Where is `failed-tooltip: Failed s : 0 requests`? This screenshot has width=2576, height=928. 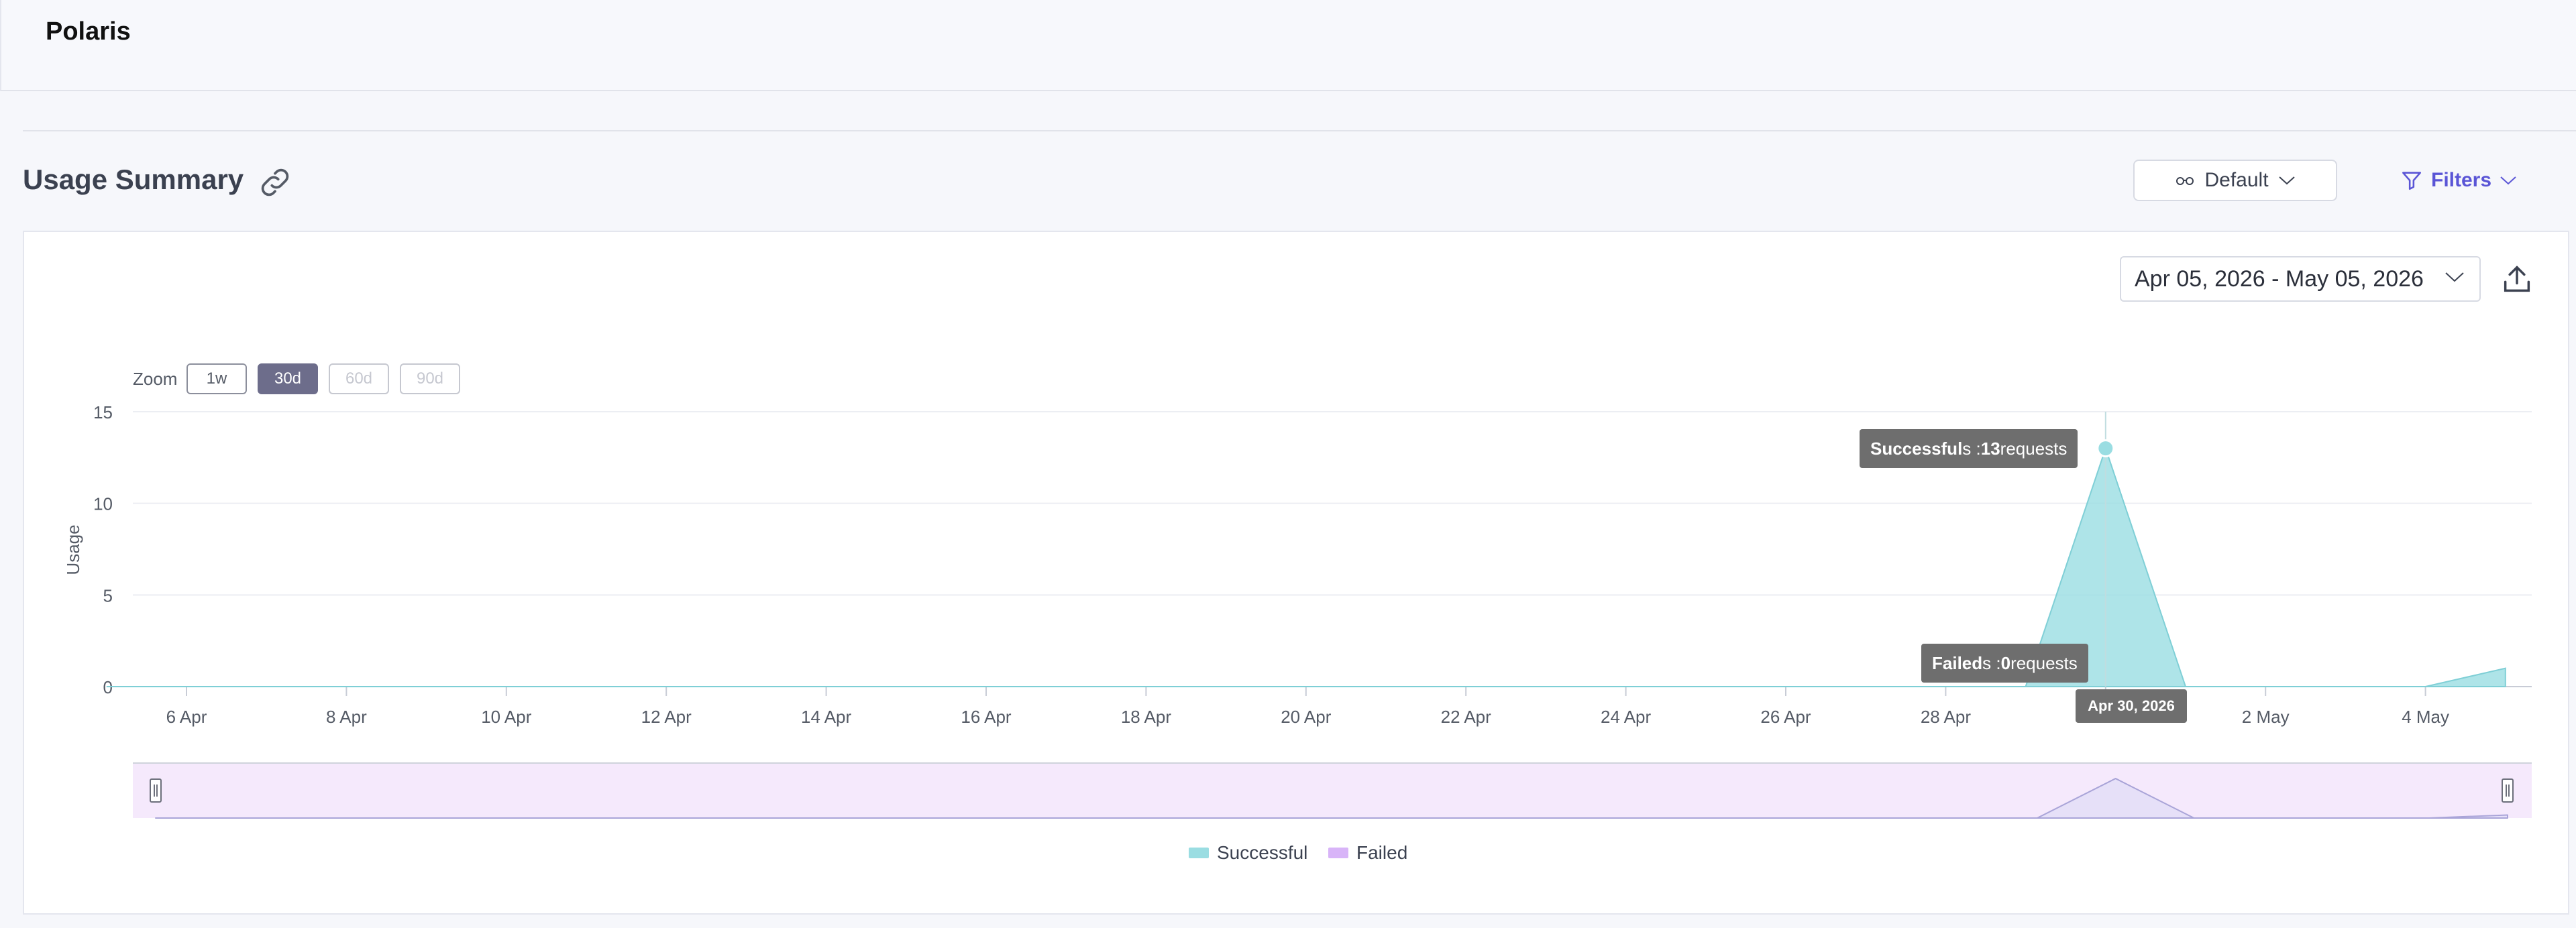
failed-tooltip: Failed s : 0 requests is located at coordinates (2004, 663).